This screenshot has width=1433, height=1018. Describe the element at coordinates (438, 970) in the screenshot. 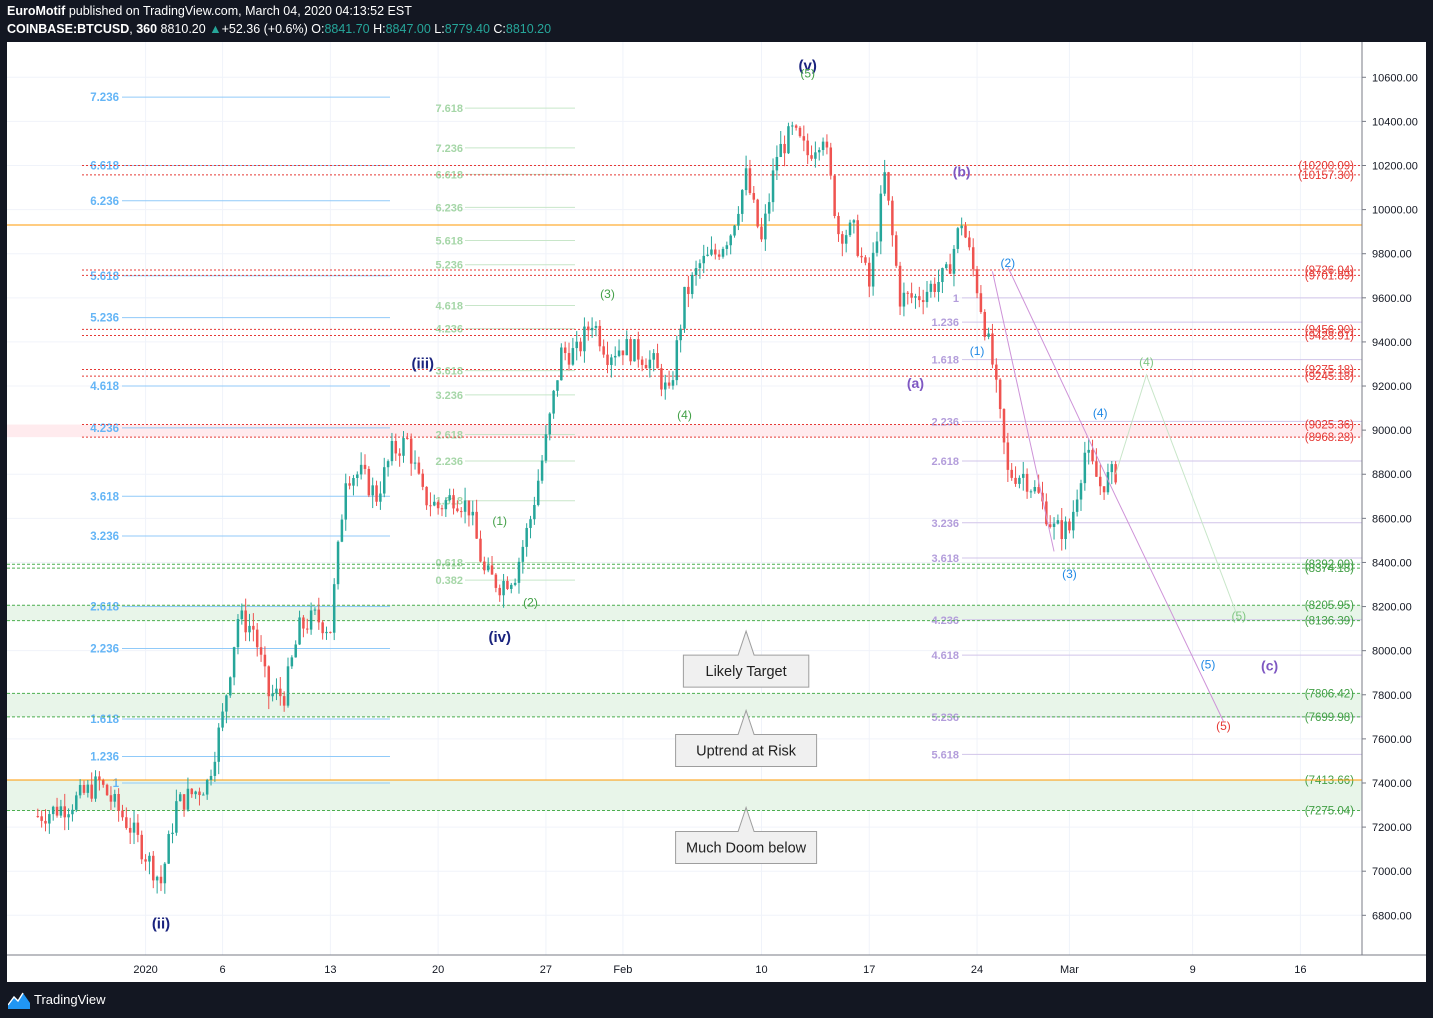

I see `x-tick-label: 20` at that location.